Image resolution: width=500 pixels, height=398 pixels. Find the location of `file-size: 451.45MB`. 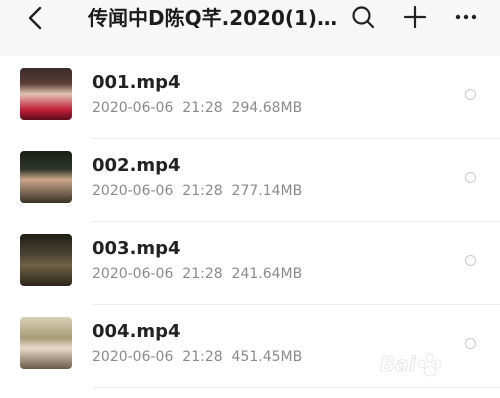

file-size: 451.45MB is located at coordinates (267, 357).